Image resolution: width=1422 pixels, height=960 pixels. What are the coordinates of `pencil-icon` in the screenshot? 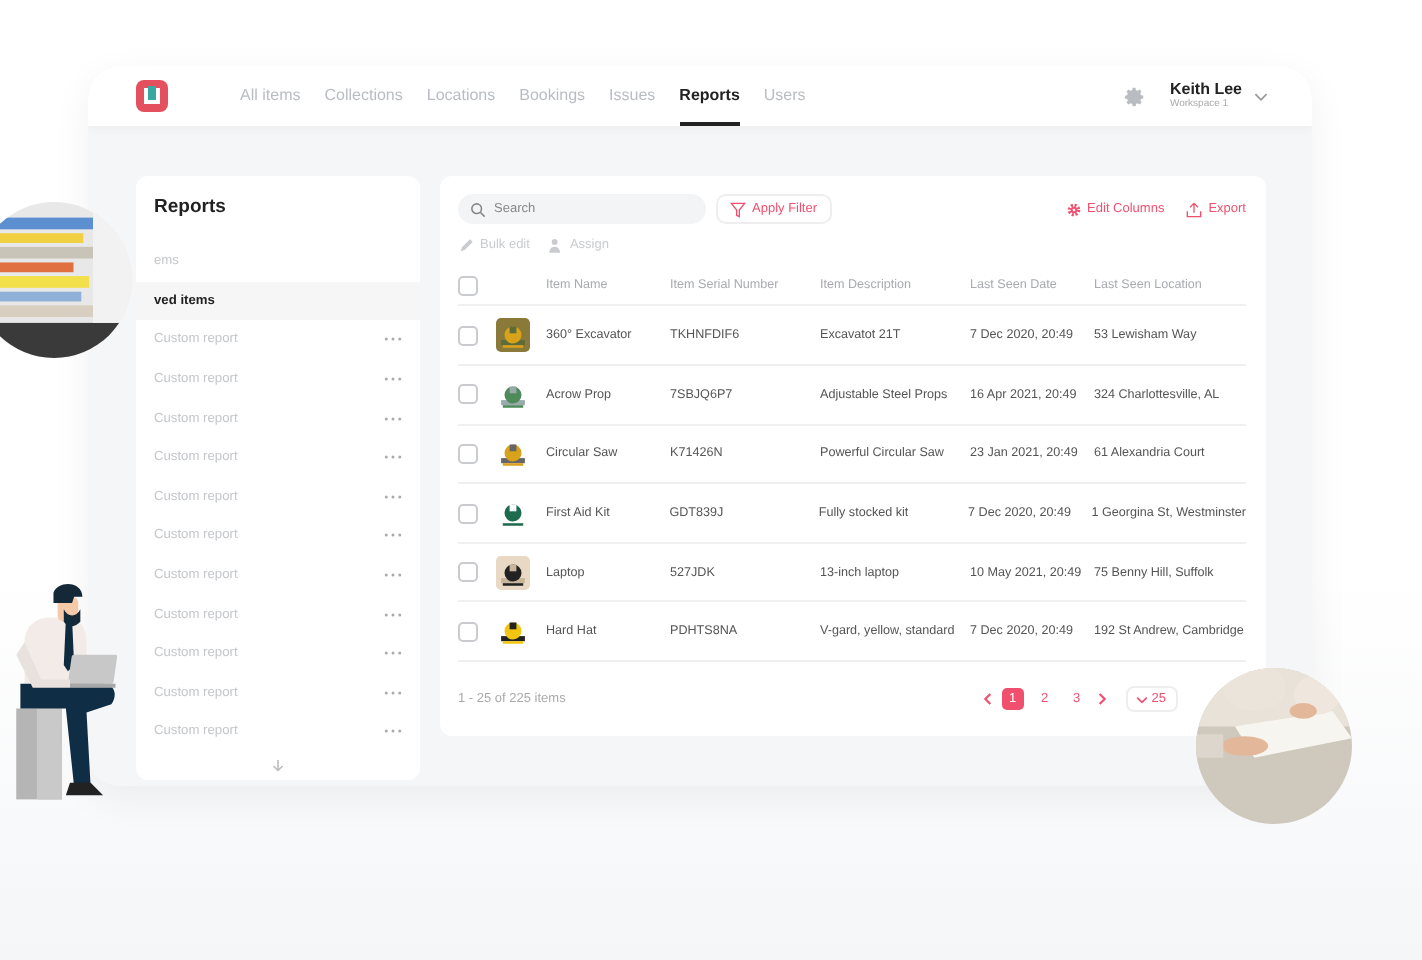 It's located at (466, 245).